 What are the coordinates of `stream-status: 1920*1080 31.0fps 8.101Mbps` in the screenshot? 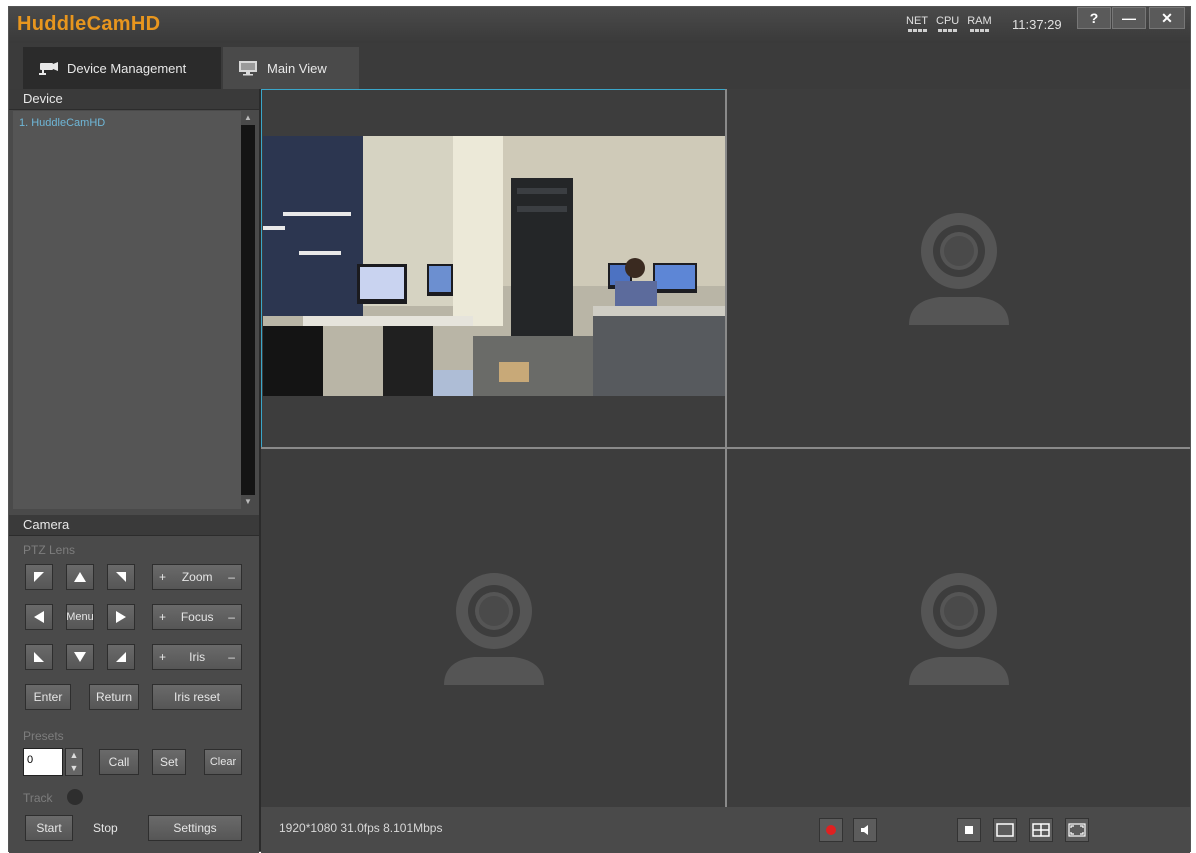 It's located at (361, 828).